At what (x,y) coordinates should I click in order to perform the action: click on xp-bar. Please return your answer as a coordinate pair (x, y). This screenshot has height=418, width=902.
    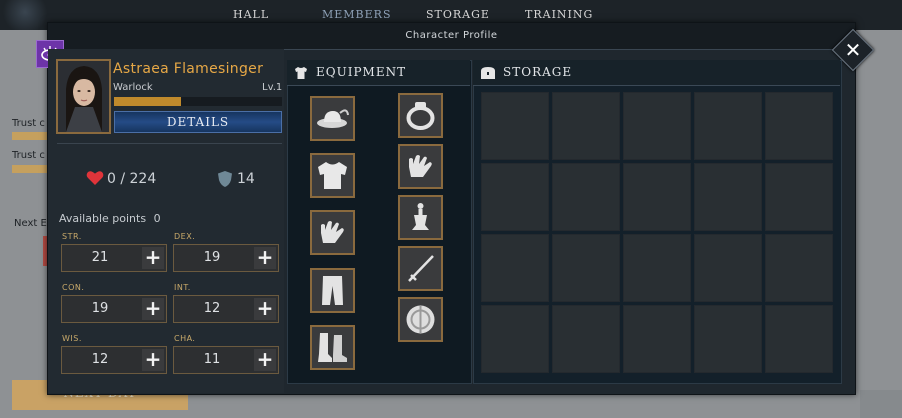
    Looking at the image, I should click on (198, 101).